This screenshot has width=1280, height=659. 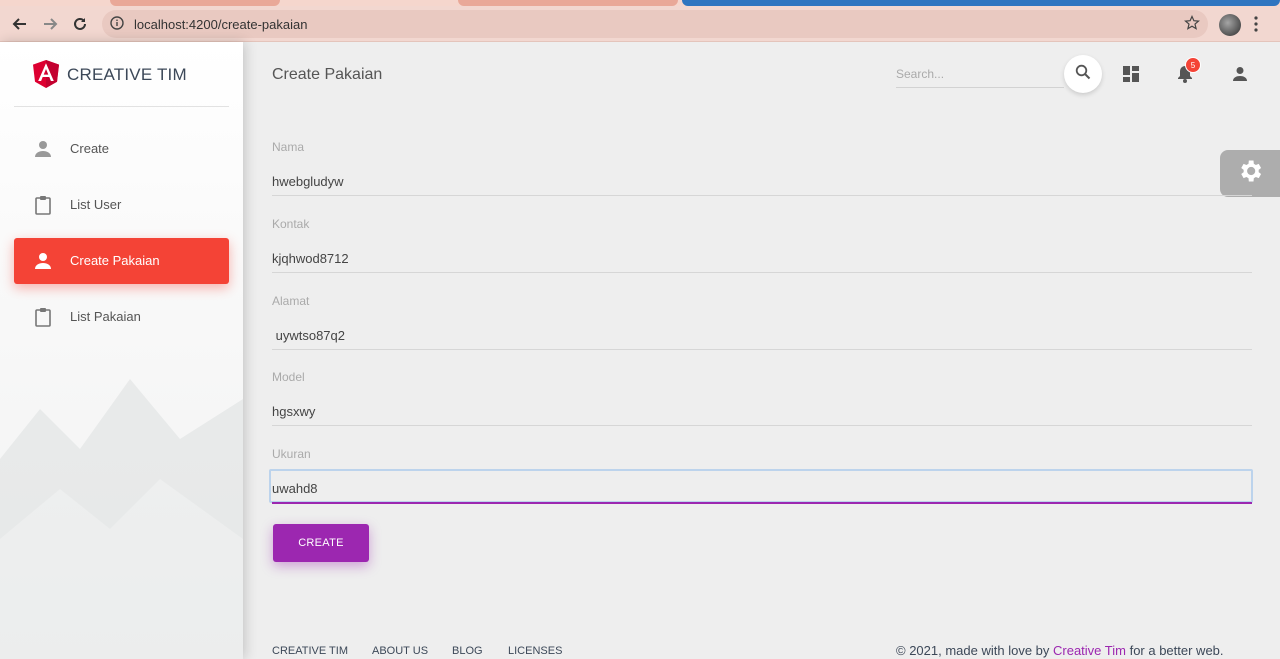 I want to click on brand-name: CREATIVE TIM, so click(x=127, y=74).